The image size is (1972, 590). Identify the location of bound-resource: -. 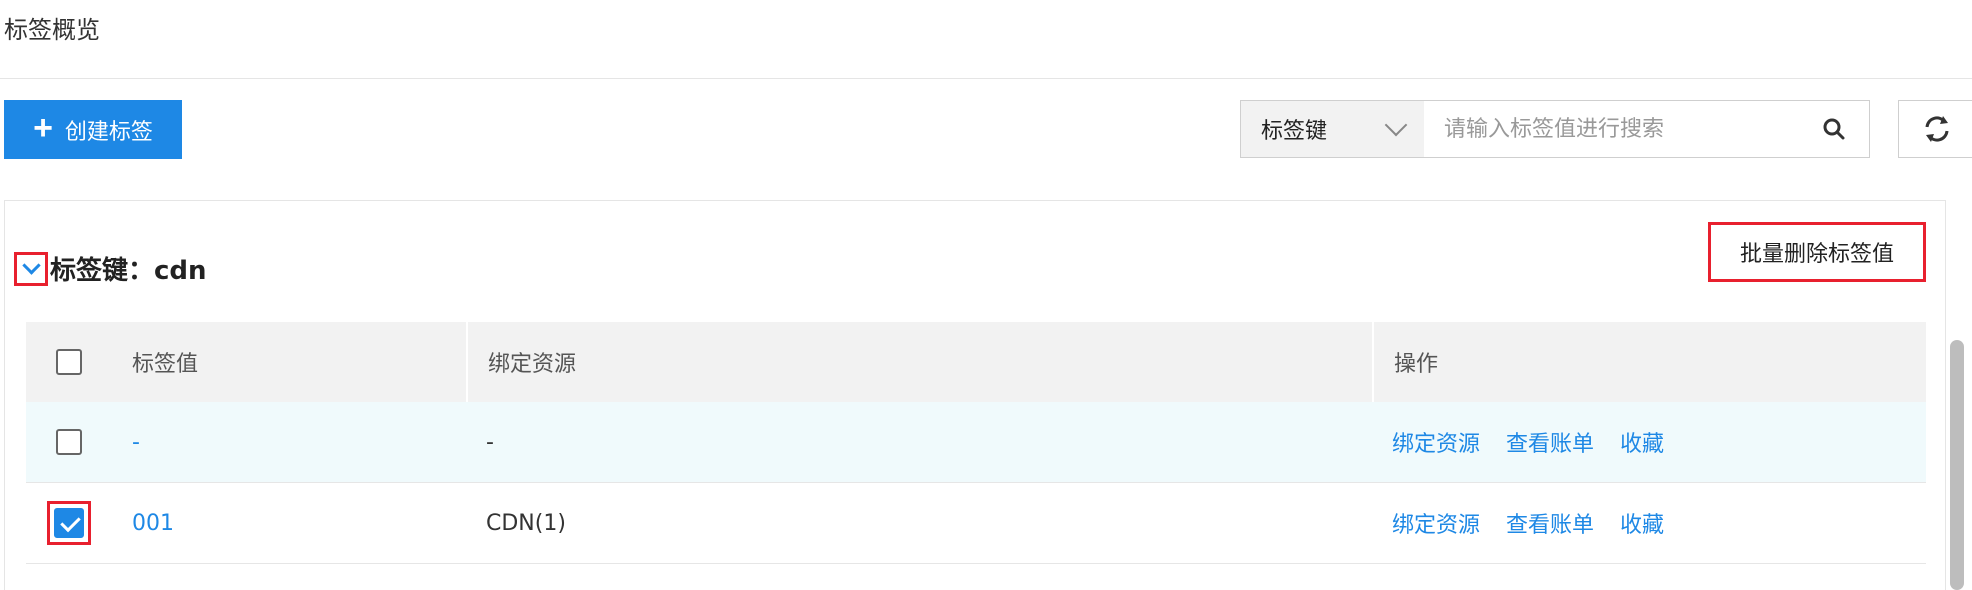
(490, 442).